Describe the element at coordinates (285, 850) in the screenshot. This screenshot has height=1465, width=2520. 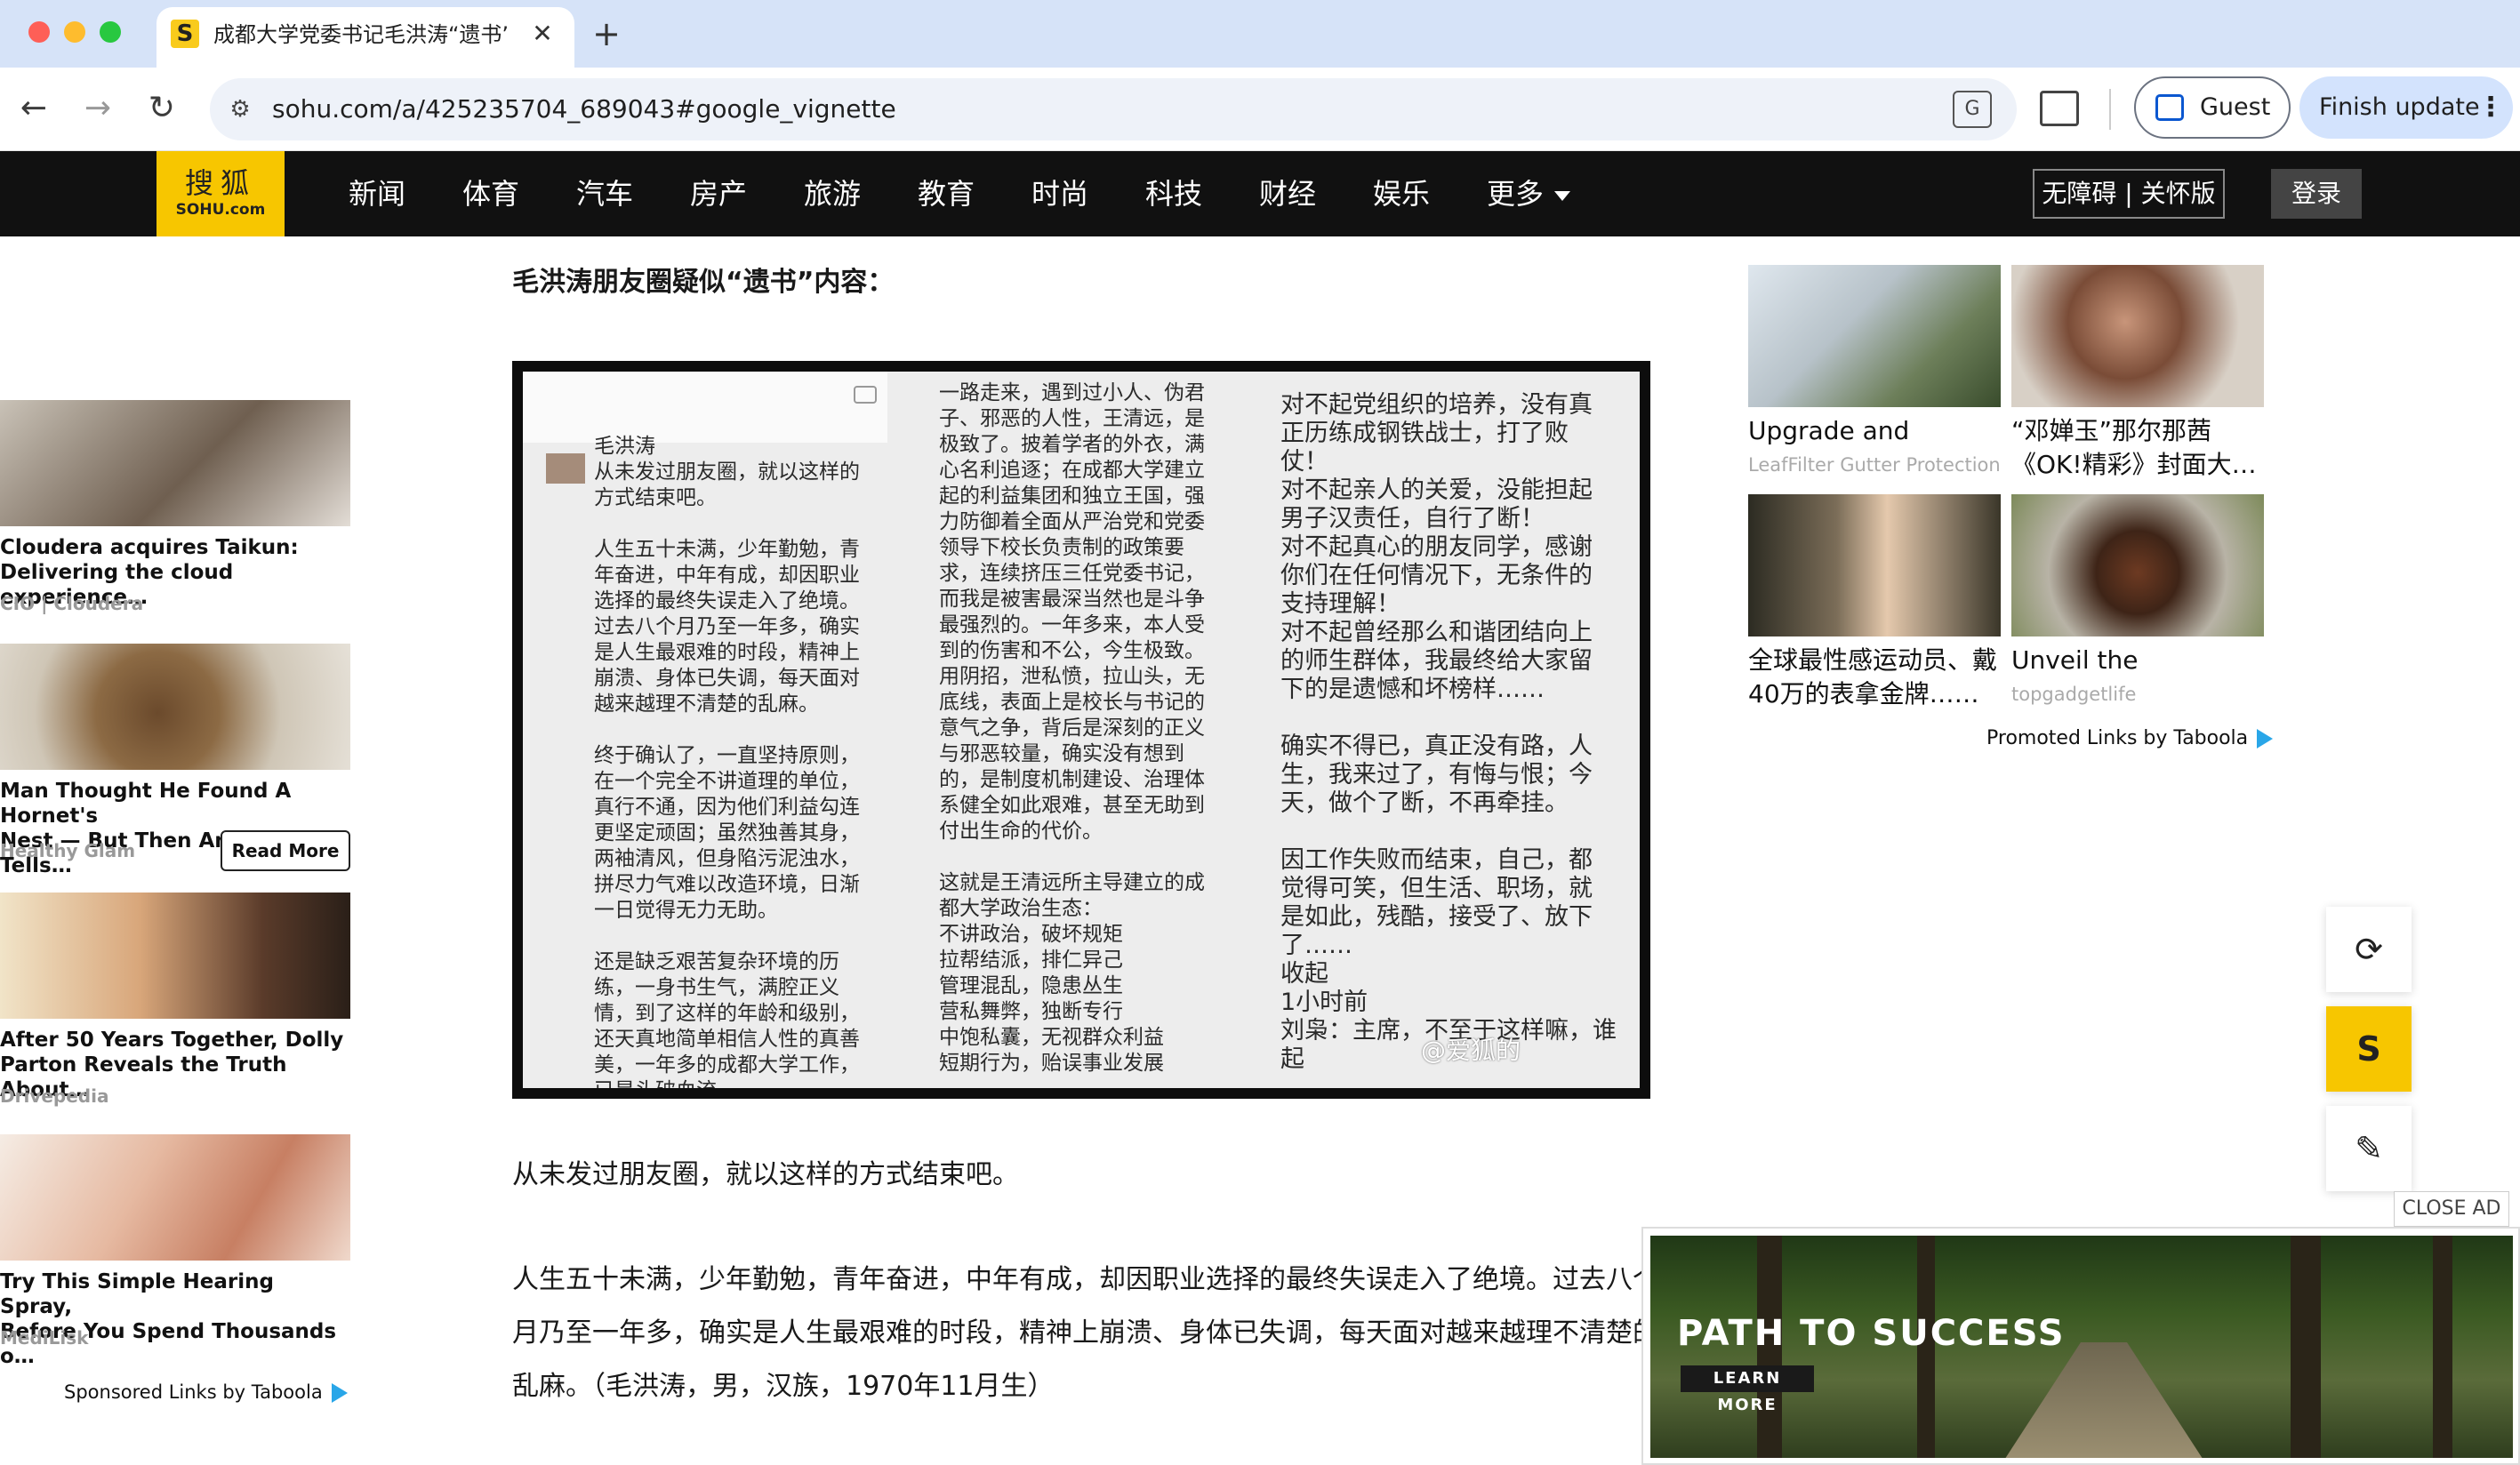
I see `read-more-button: Read More` at that location.